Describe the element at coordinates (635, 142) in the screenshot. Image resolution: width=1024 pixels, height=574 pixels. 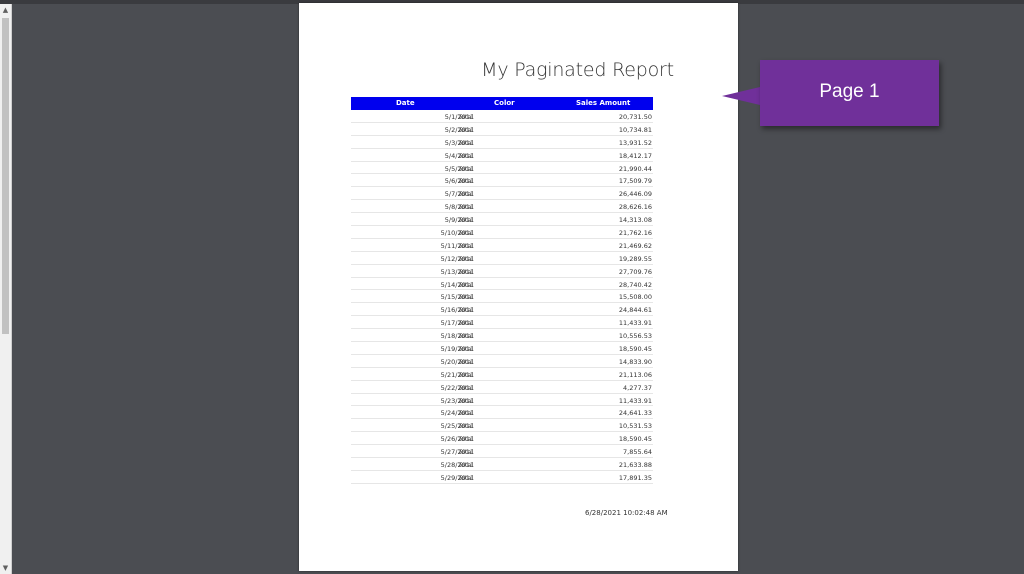
I see `row-sales-amount: 13,931.52` at that location.